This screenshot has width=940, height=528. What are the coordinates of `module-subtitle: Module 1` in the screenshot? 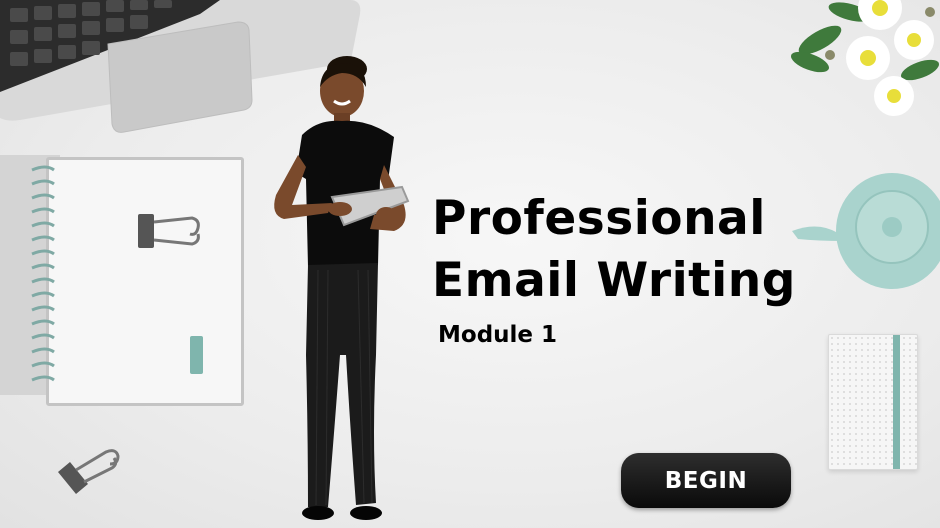 It's located at (498, 335).